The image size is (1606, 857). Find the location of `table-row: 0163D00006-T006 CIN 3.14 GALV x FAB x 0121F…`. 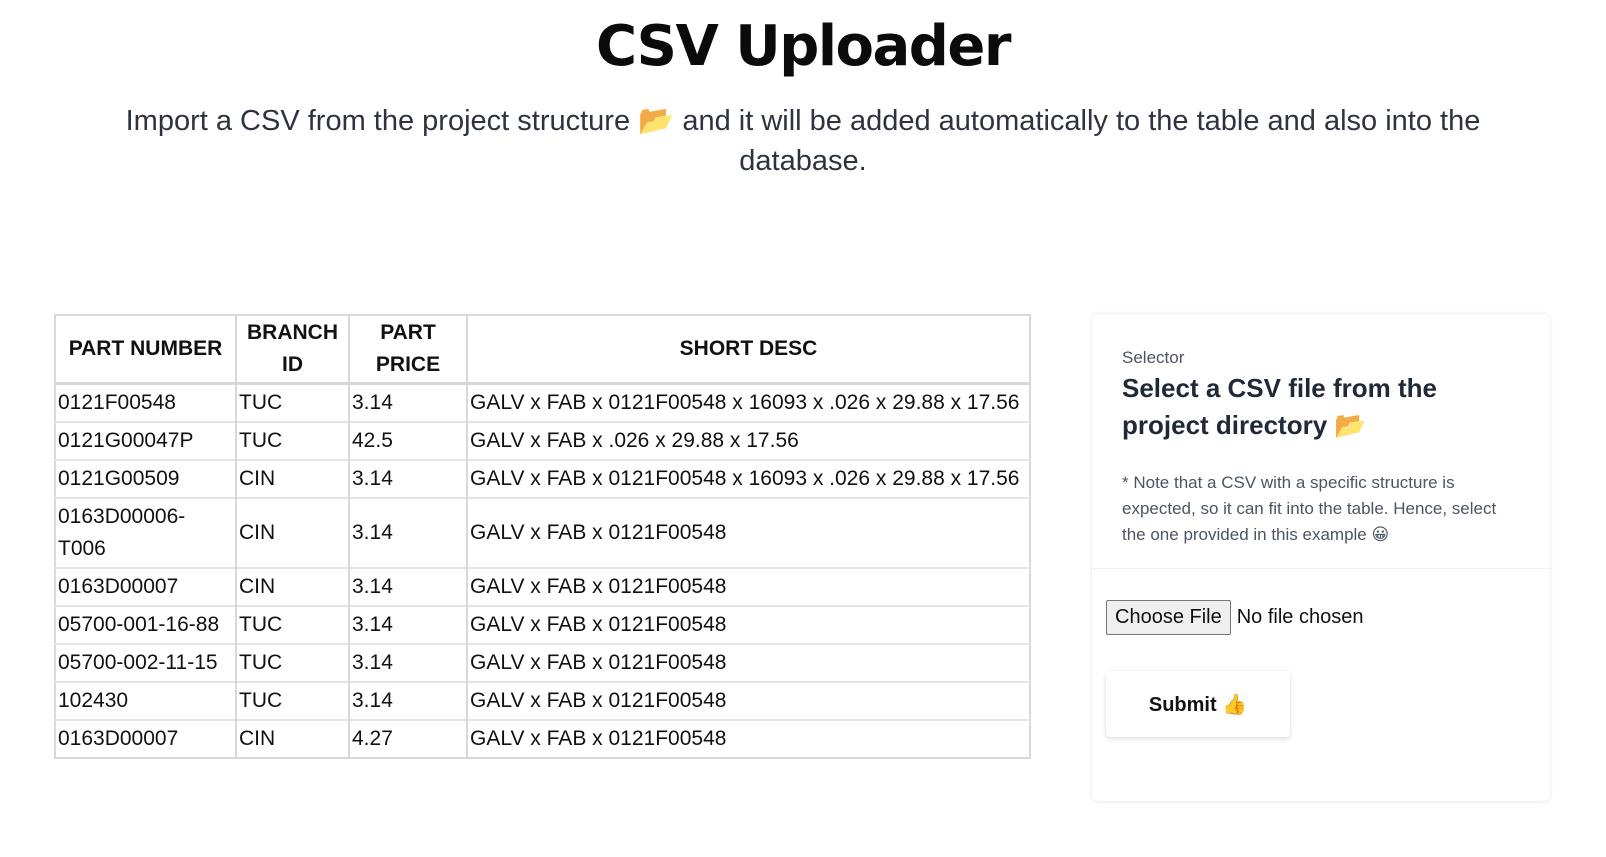

table-row: 0163D00006-T006 CIN 3.14 GALV x FAB x 0121F… is located at coordinates (542, 532).